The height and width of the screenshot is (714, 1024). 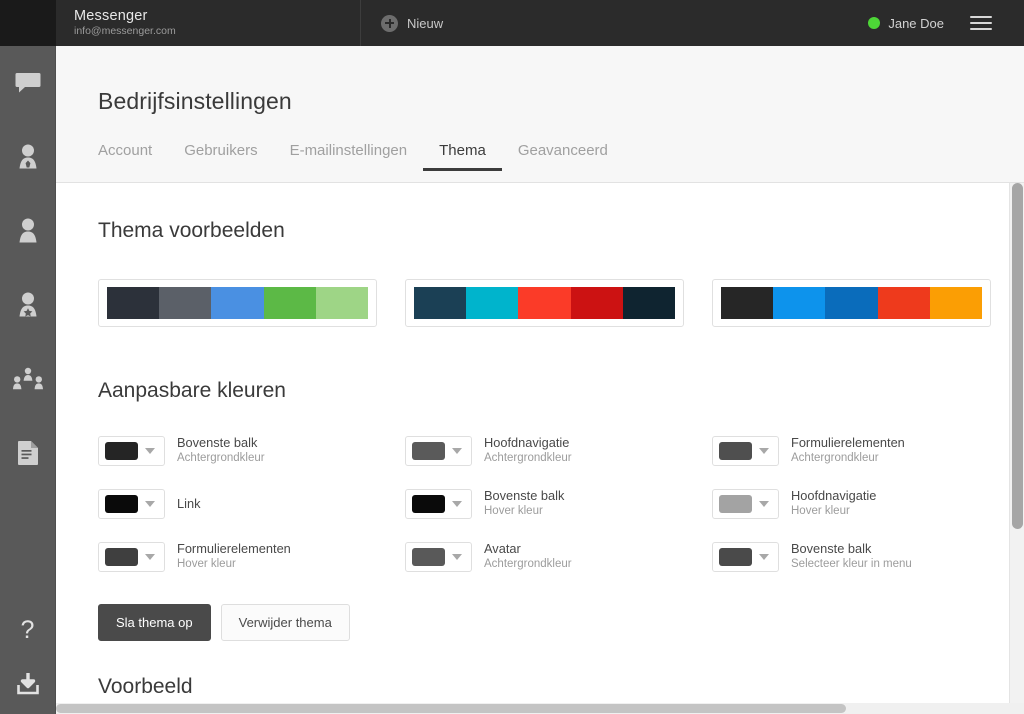 I want to click on color-picker-labels: Link, so click(x=188, y=504).